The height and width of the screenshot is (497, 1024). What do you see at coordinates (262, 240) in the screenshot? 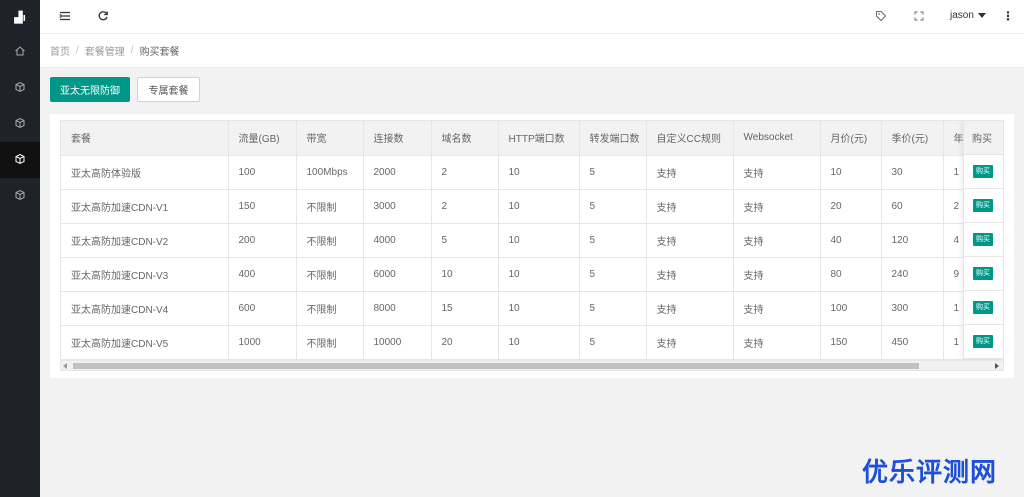
I see `table-cell: 200` at bounding box center [262, 240].